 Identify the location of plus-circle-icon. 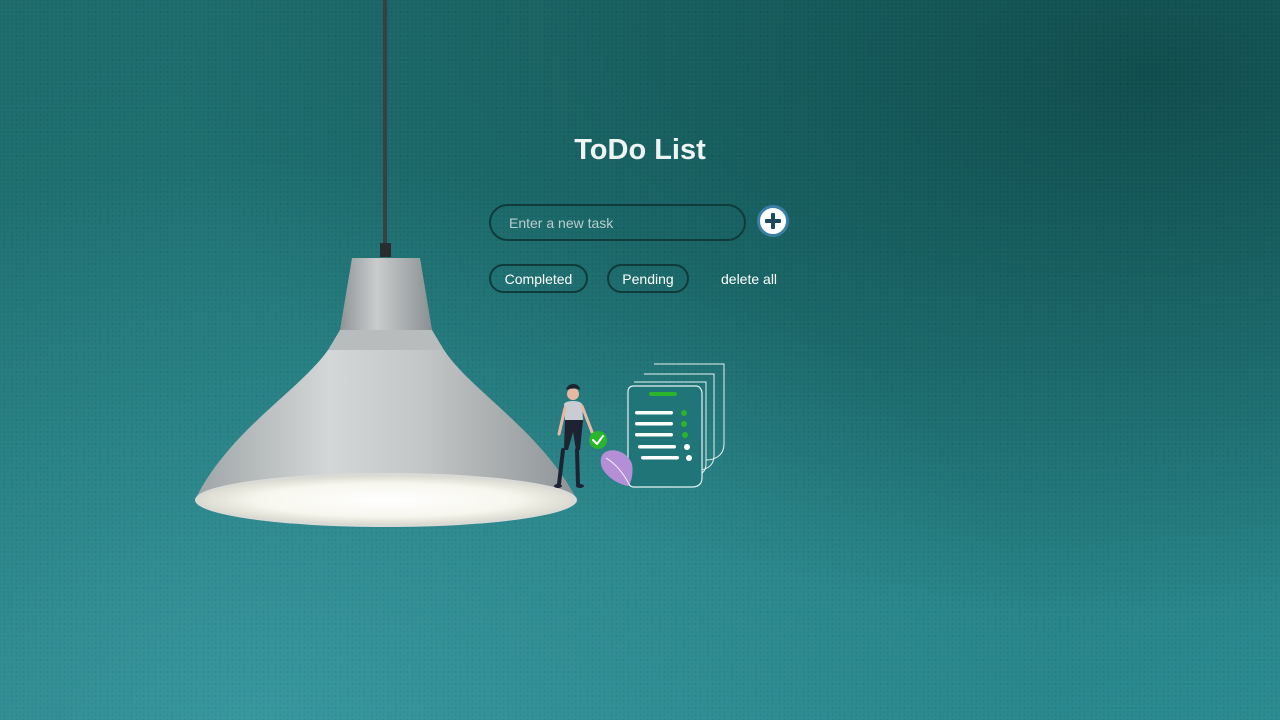
(773, 221).